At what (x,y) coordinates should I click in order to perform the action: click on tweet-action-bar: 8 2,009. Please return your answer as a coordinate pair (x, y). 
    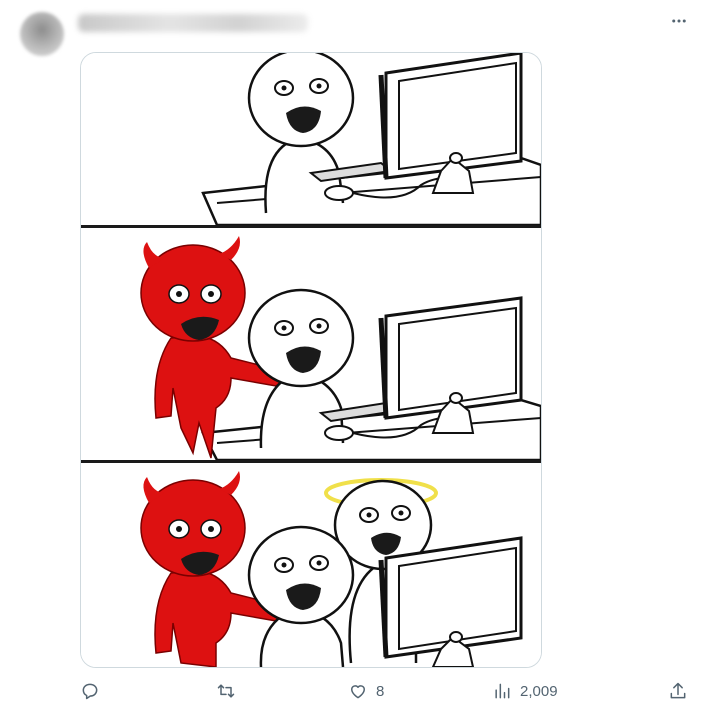
    Looking at the image, I should click on (390, 691).